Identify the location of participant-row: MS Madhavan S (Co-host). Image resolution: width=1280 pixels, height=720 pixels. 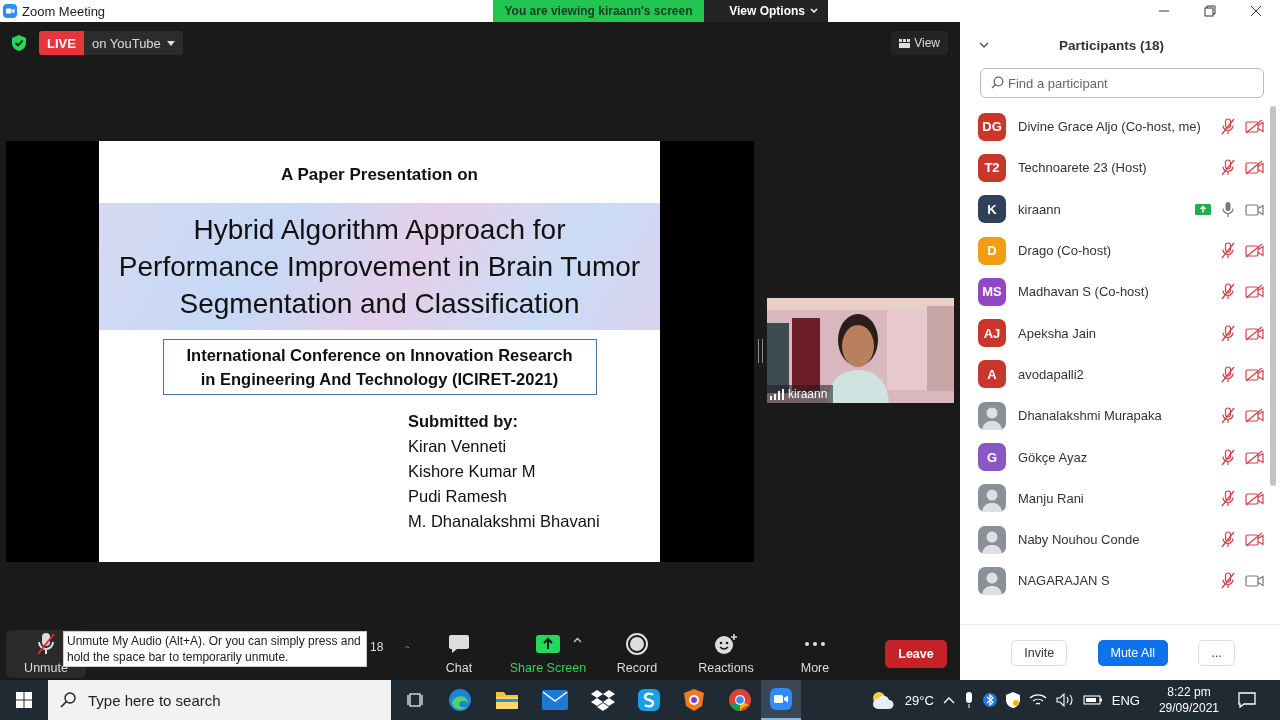
(1113, 292).